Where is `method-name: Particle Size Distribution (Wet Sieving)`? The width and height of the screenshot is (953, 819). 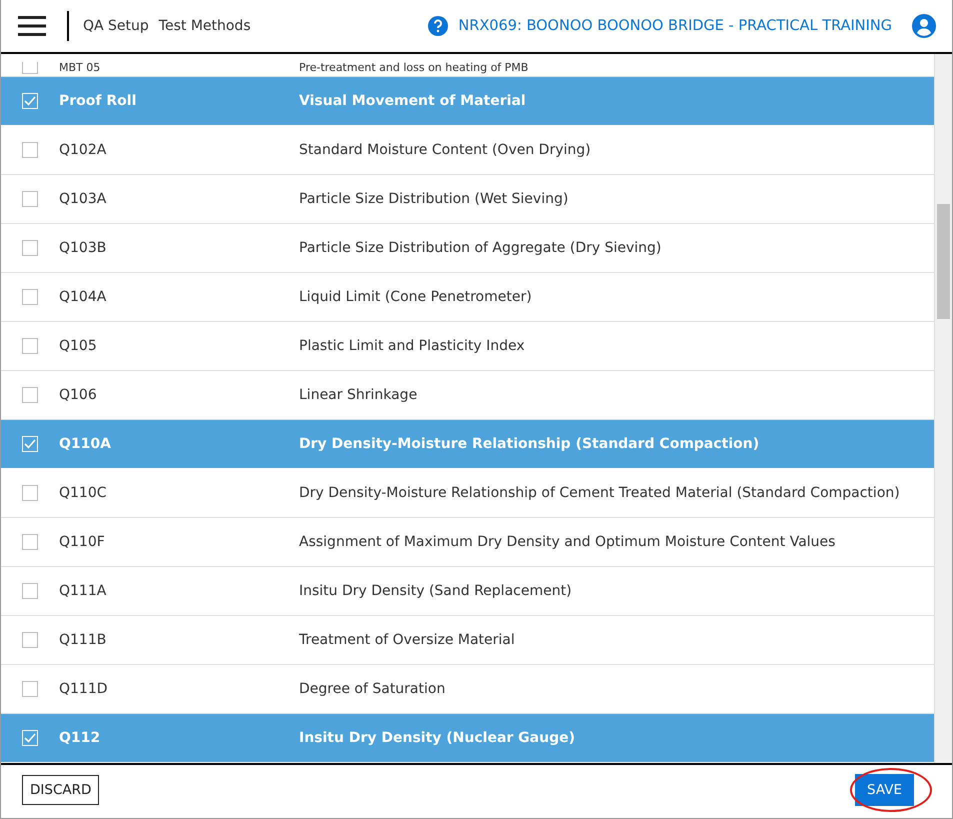
method-name: Particle Size Distribution (Wet Sieving) is located at coordinates (433, 199).